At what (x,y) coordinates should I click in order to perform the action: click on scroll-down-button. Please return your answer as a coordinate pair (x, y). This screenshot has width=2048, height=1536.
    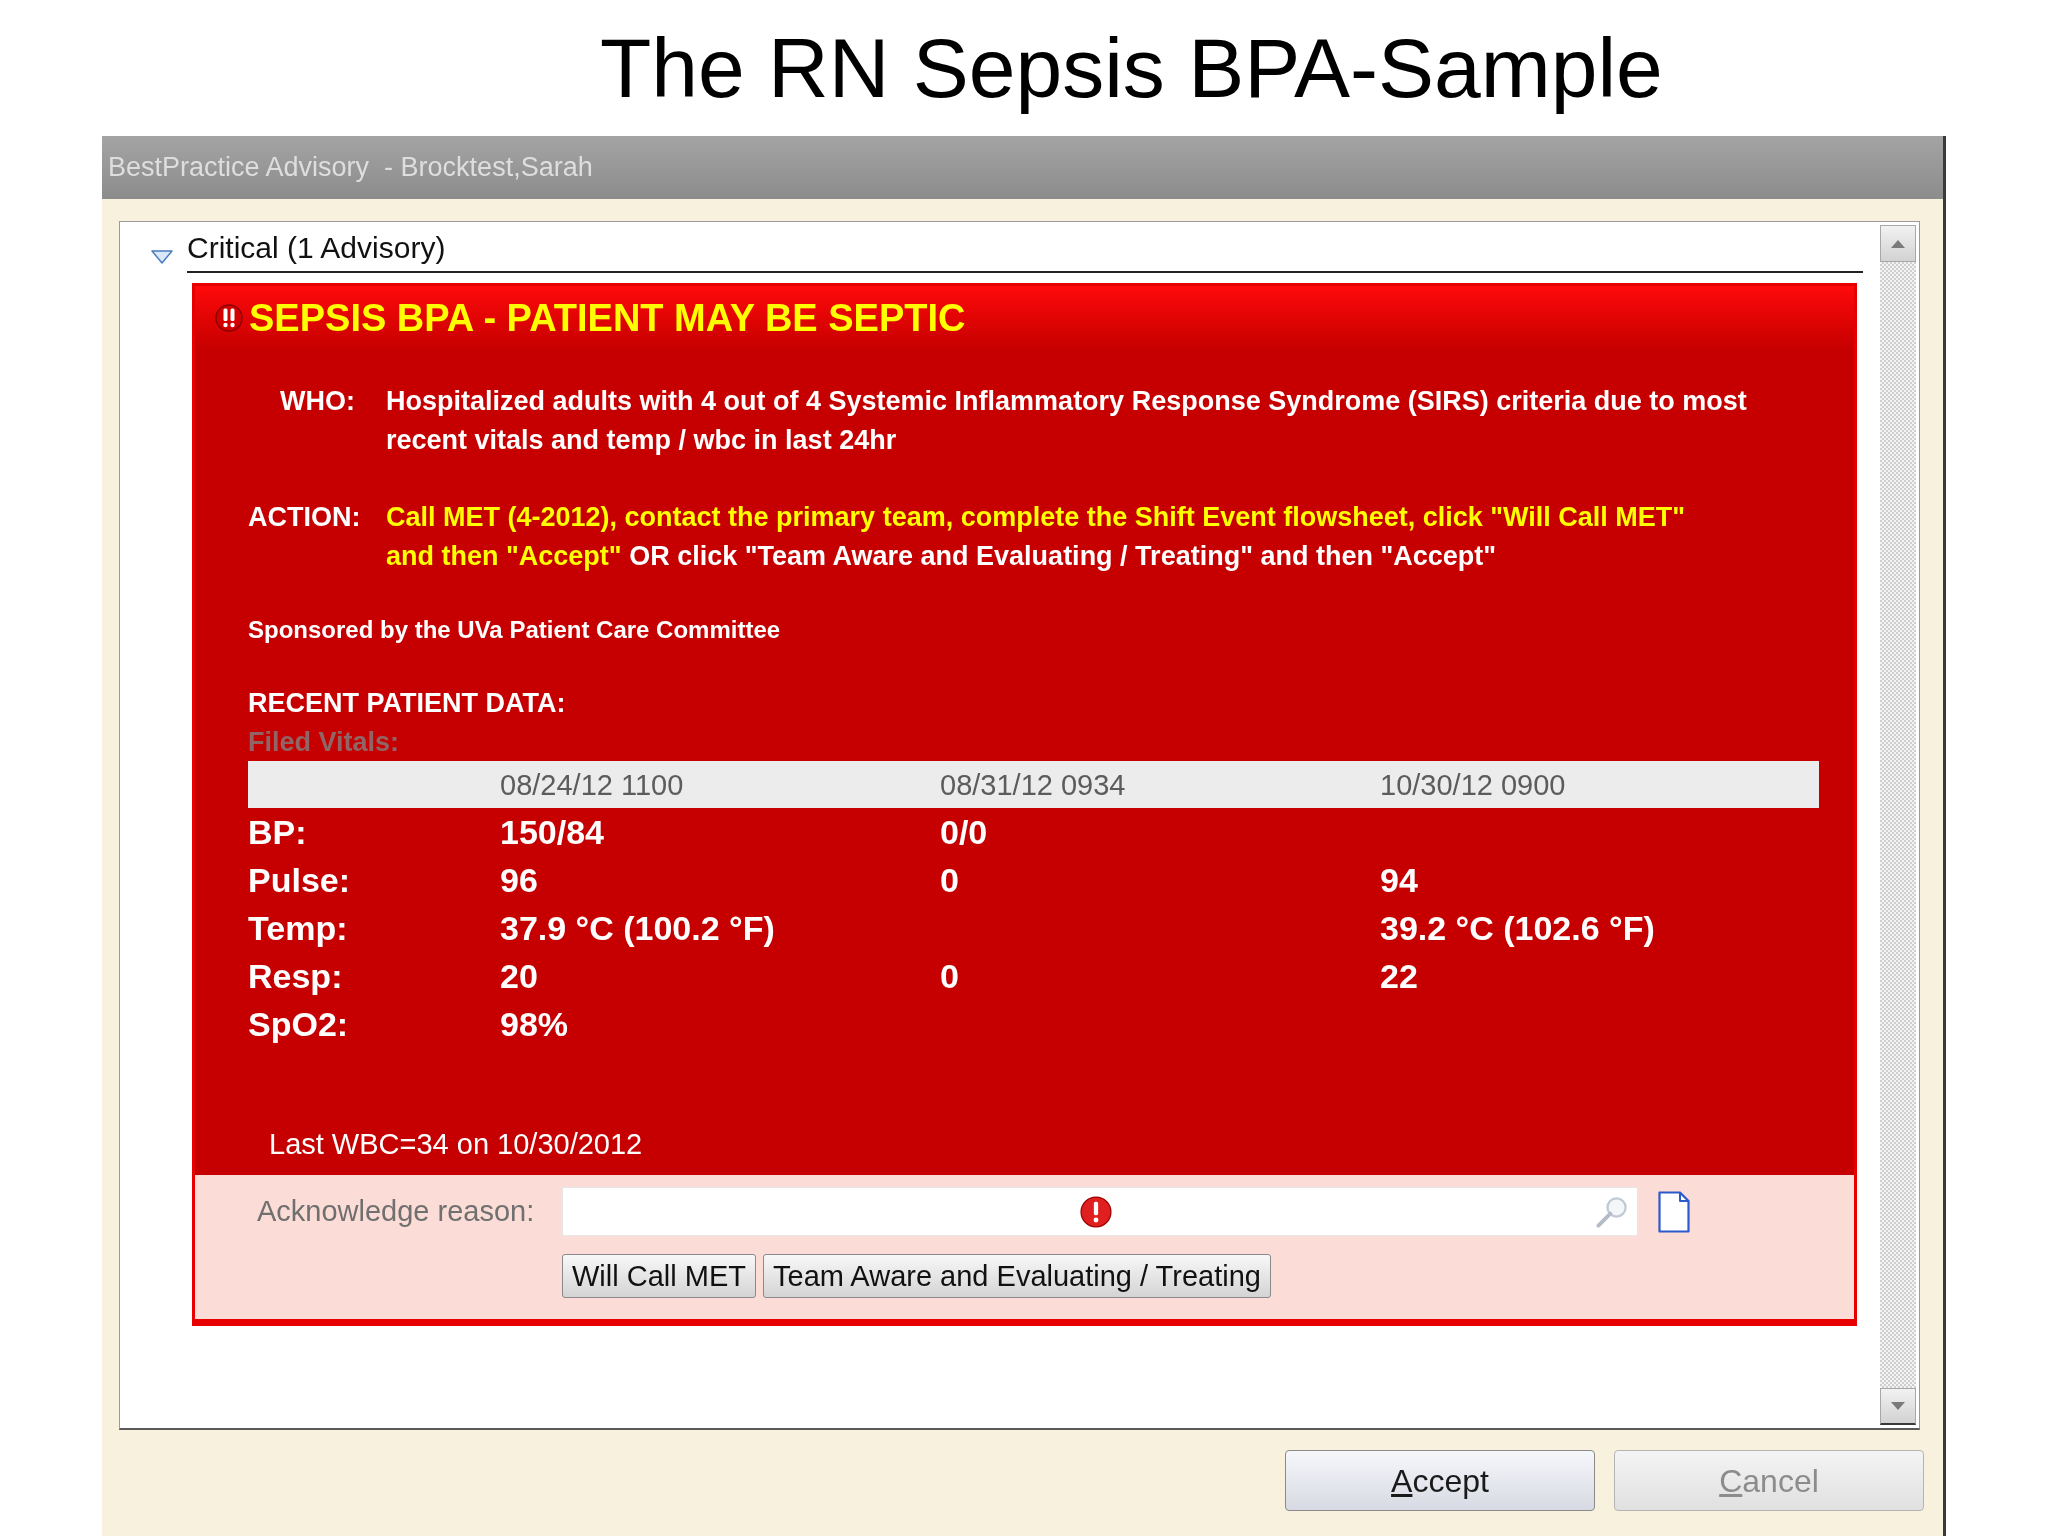
    Looking at the image, I should click on (1898, 1406).